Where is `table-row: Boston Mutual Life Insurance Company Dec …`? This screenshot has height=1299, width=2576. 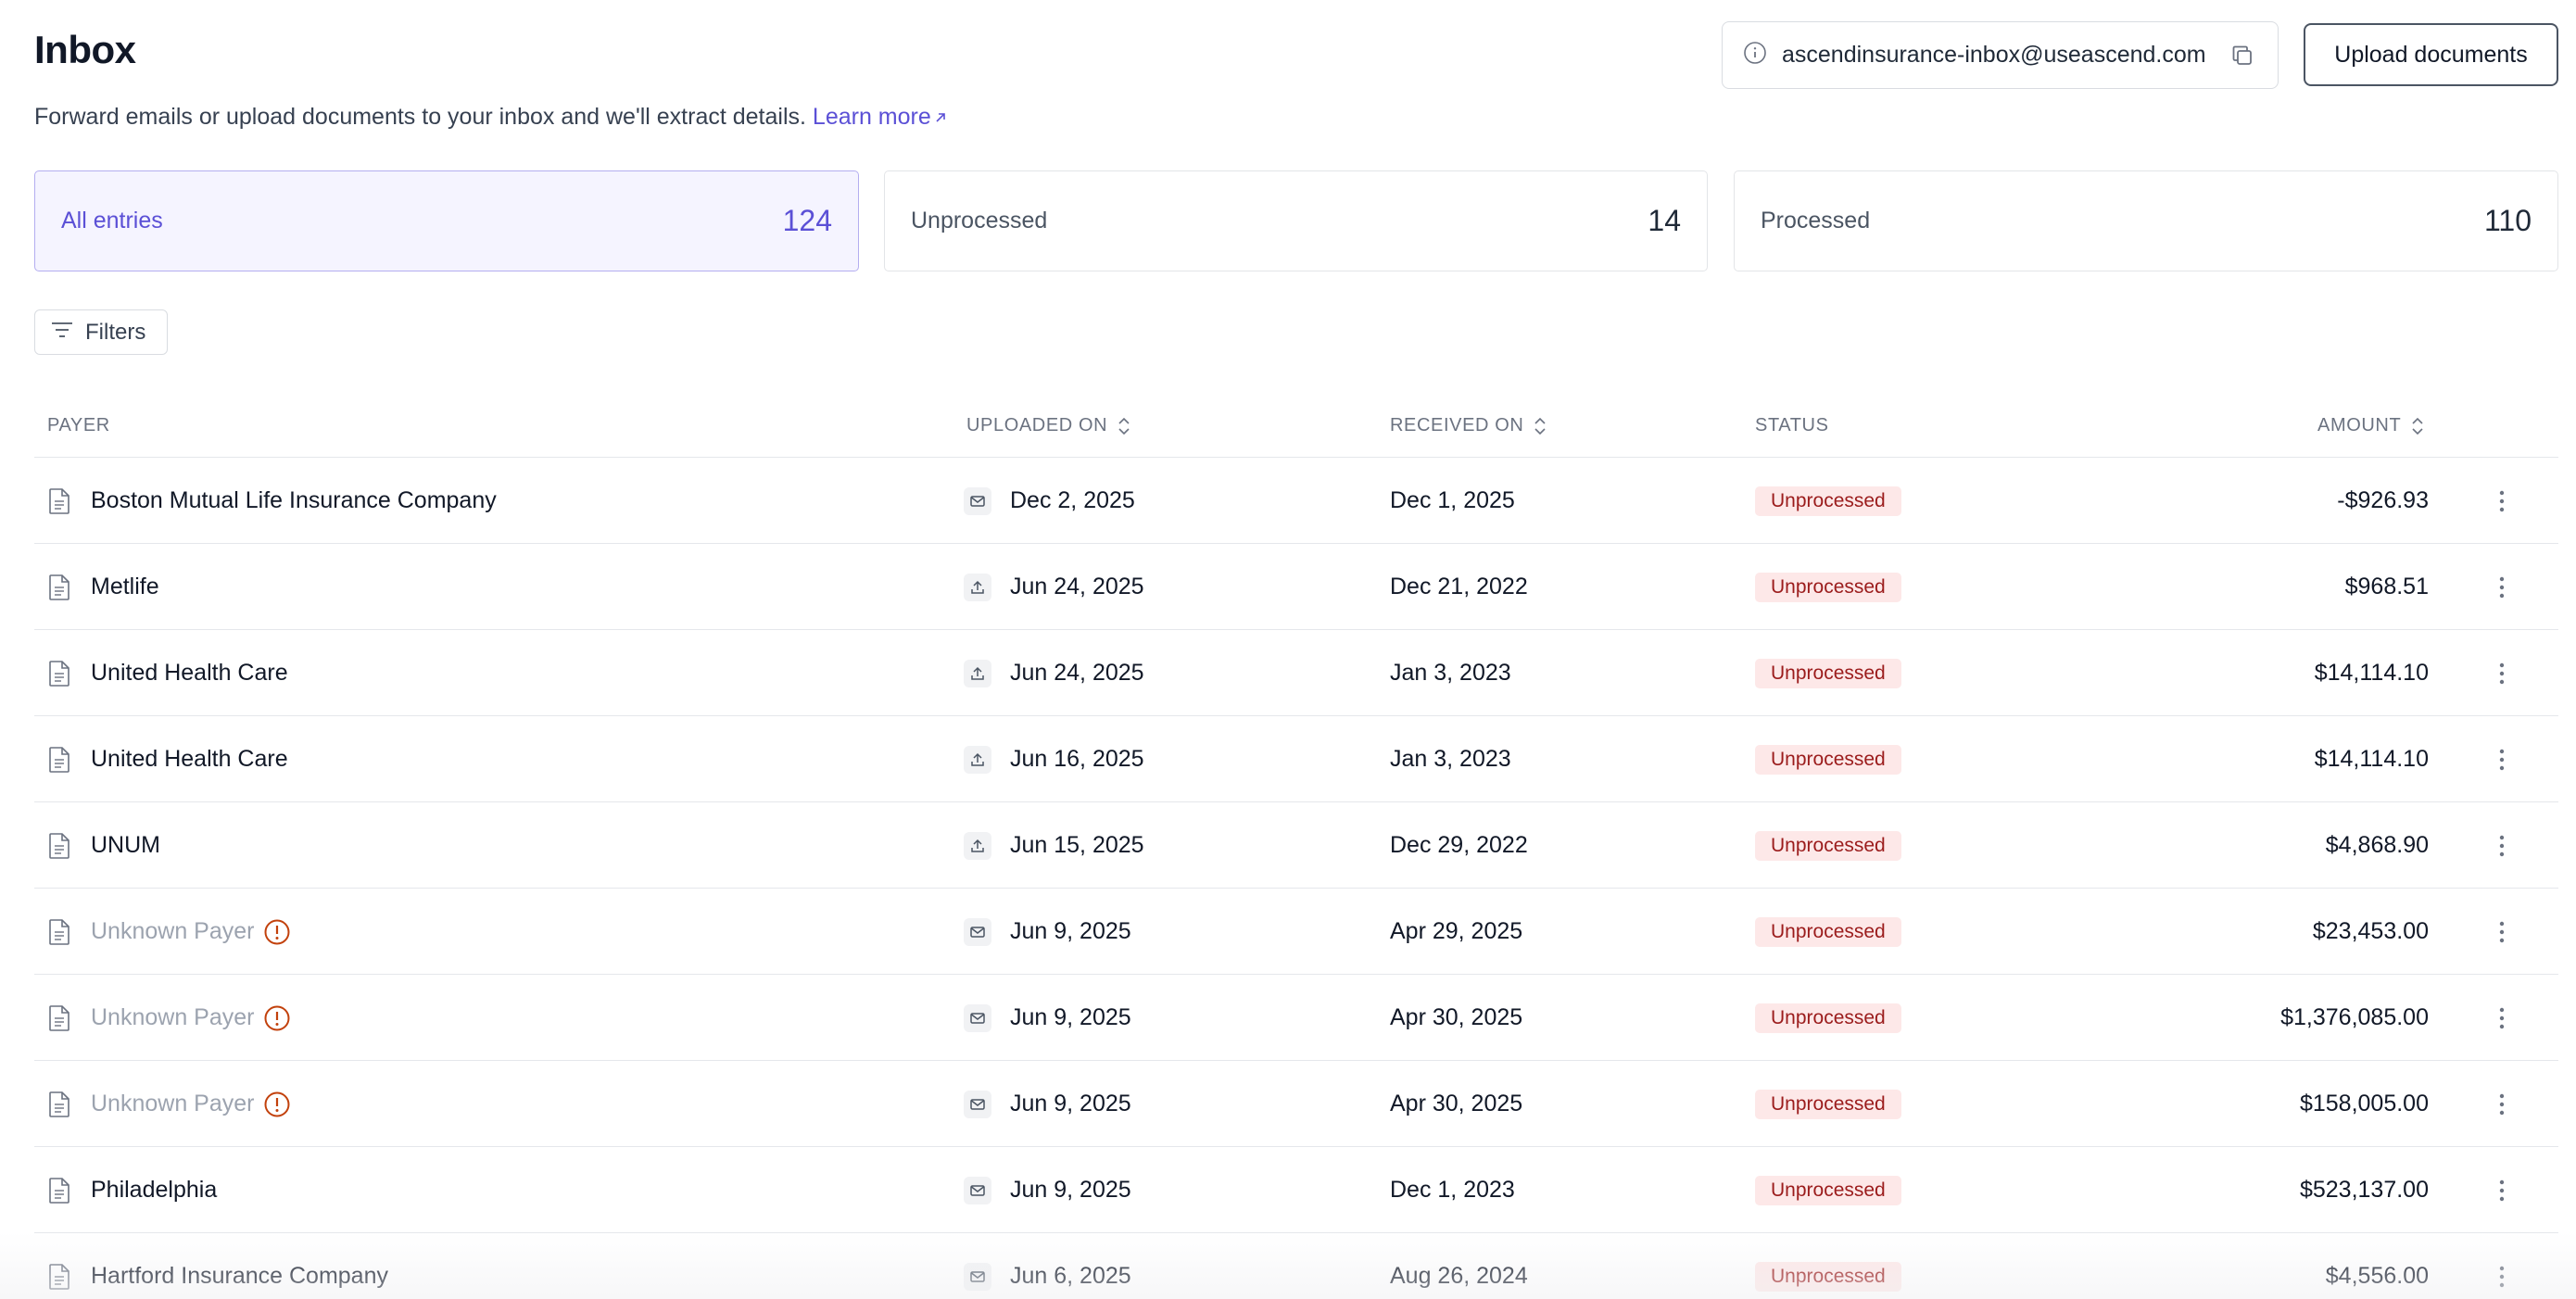
table-row: Boston Mutual Life Insurance Company Dec … is located at coordinates (1296, 501).